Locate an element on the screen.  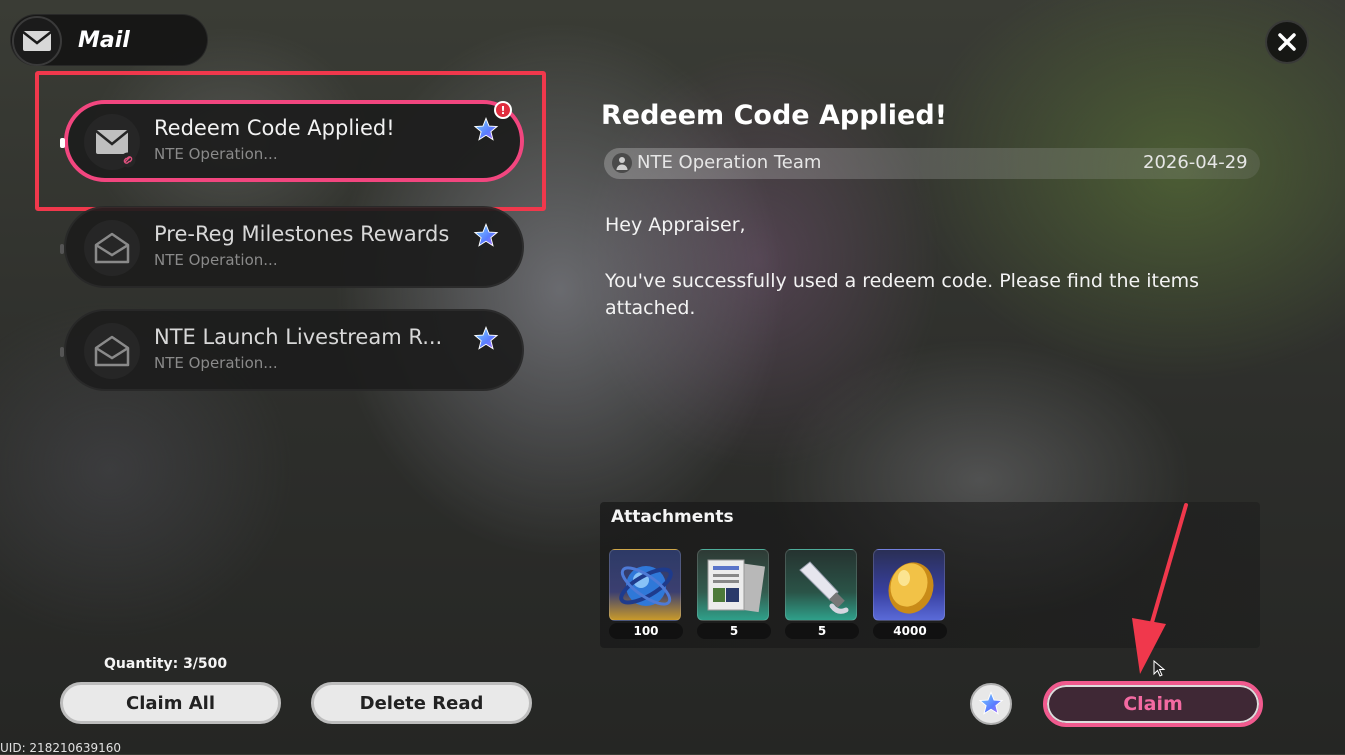
attachment-qty: 4000 is located at coordinates (910, 631).